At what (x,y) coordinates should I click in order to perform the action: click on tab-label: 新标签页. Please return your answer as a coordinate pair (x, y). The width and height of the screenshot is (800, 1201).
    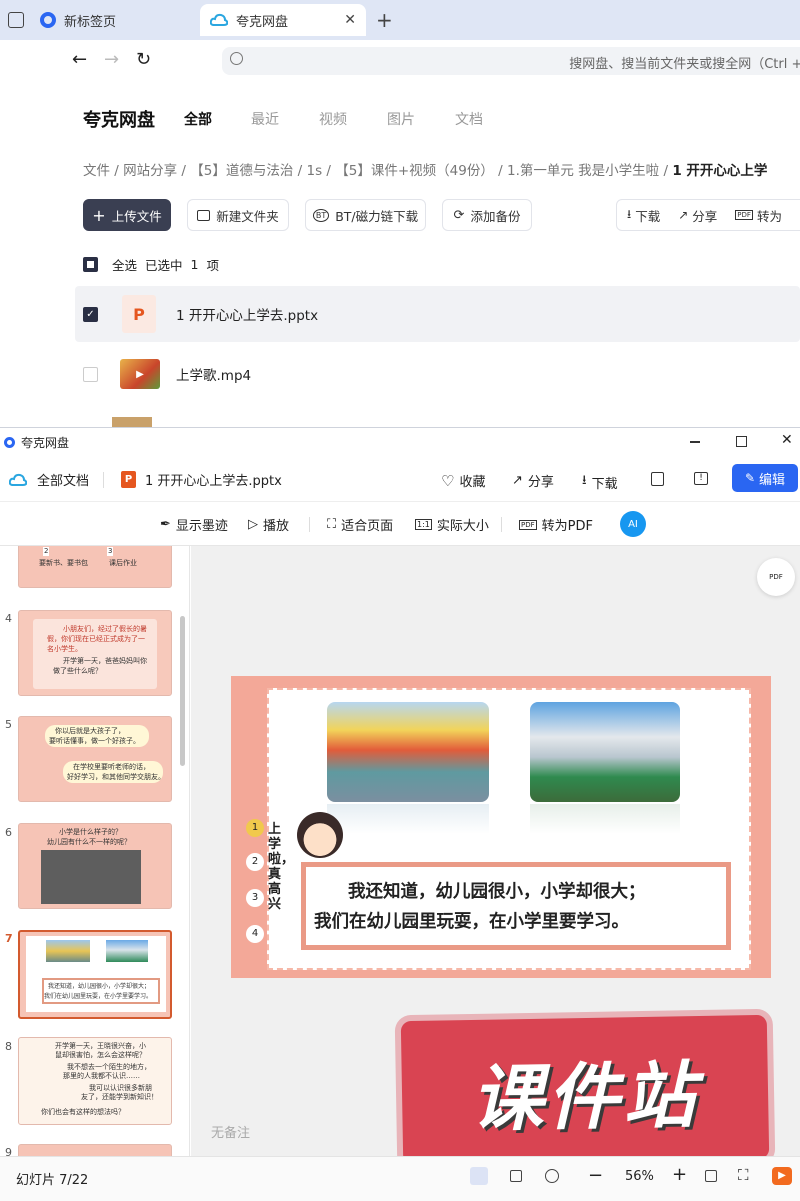
    Looking at the image, I should click on (90, 22).